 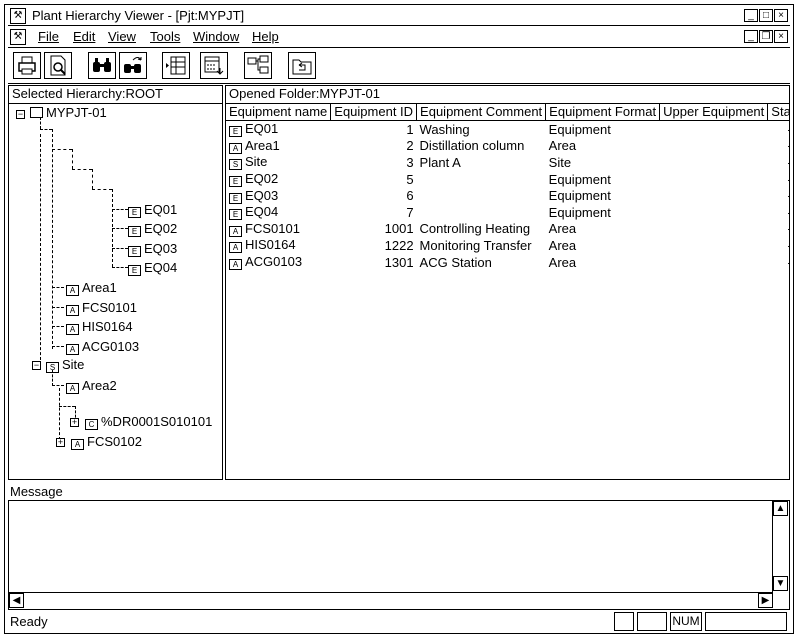 I want to click on tree-node-fcs0101: A FCS0101, so click(x=101, y=308).